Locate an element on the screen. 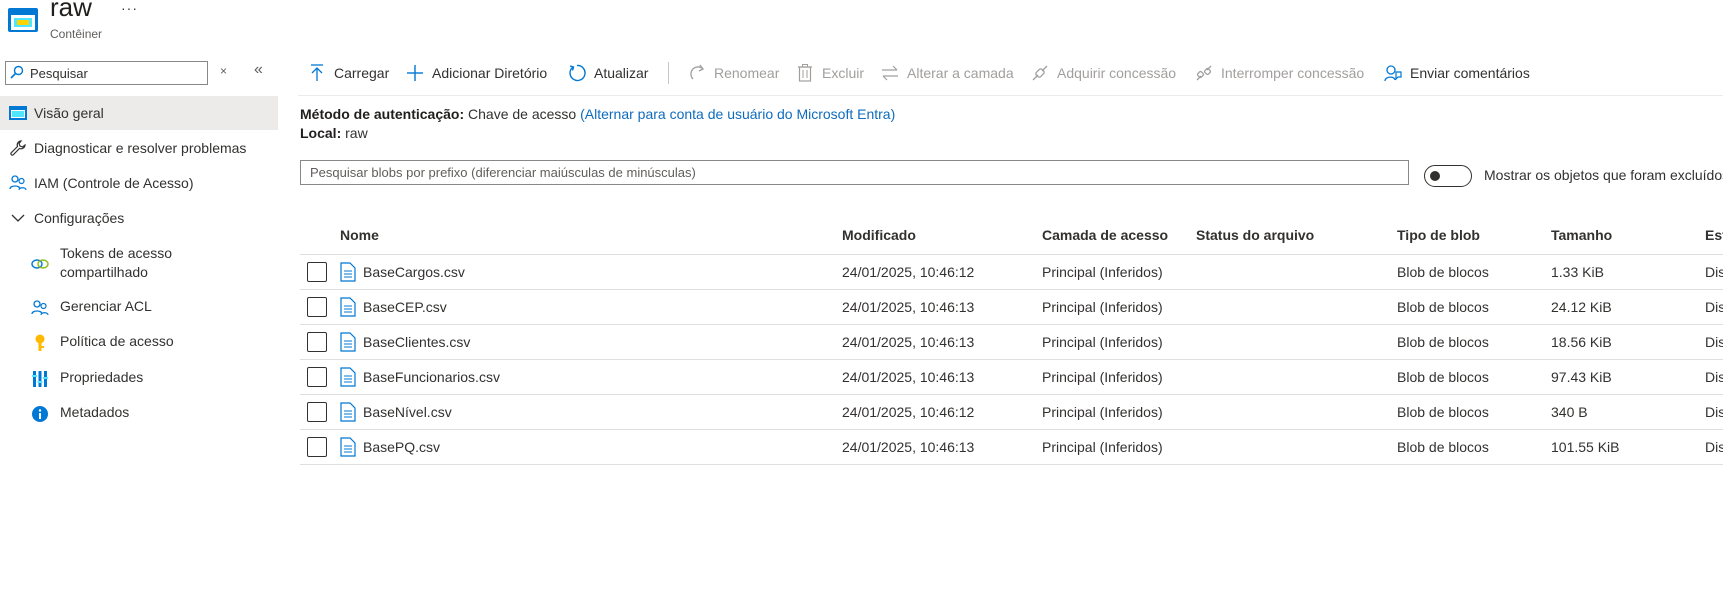  toggle-knob is located at coordinates (1435, 176).